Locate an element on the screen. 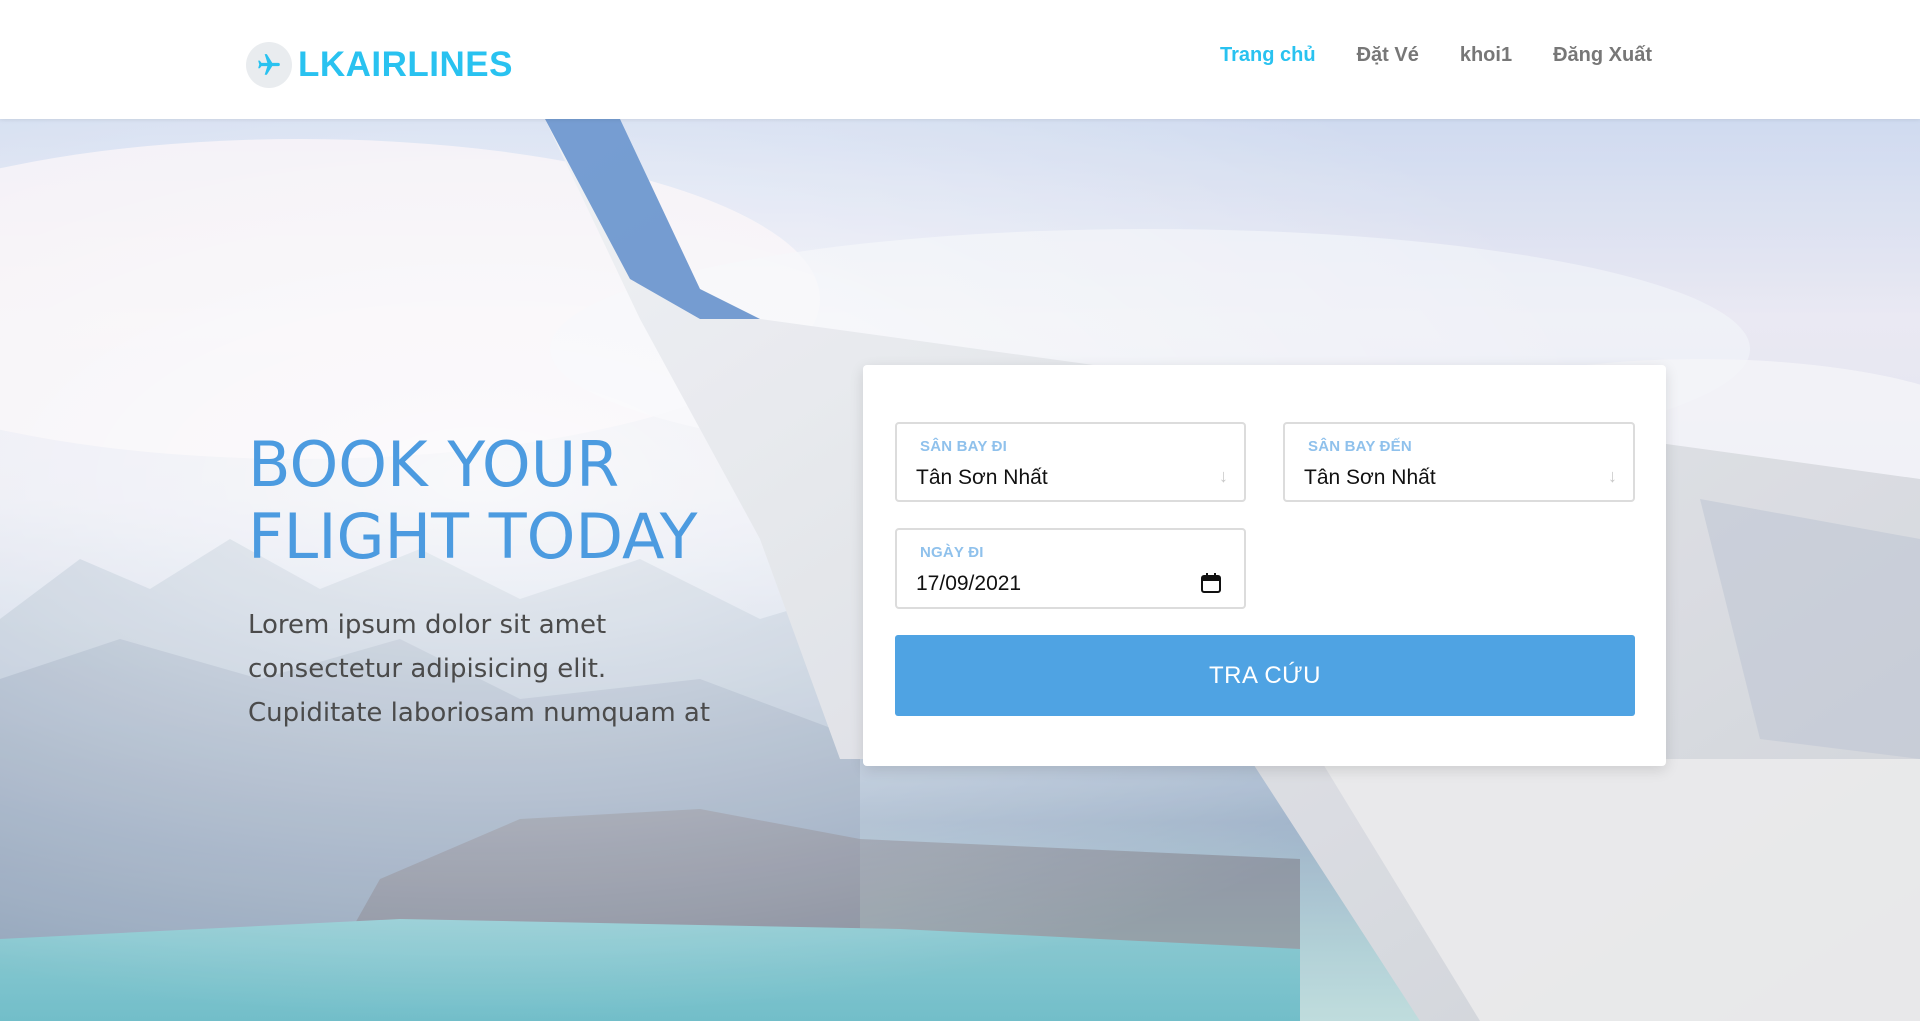 The height and width of the screenshot is (1021, 1920). hero-description-line: Cupiditate laboriosam numquam at is located at coordinates (479, 713).